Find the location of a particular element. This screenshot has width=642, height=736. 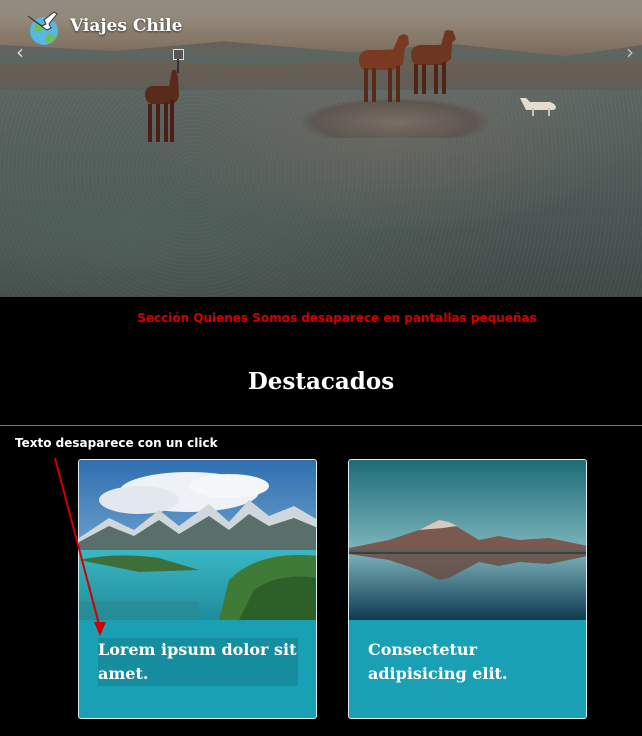

click-note: Texto desaparece con un click is located at coordinates (116, 443).